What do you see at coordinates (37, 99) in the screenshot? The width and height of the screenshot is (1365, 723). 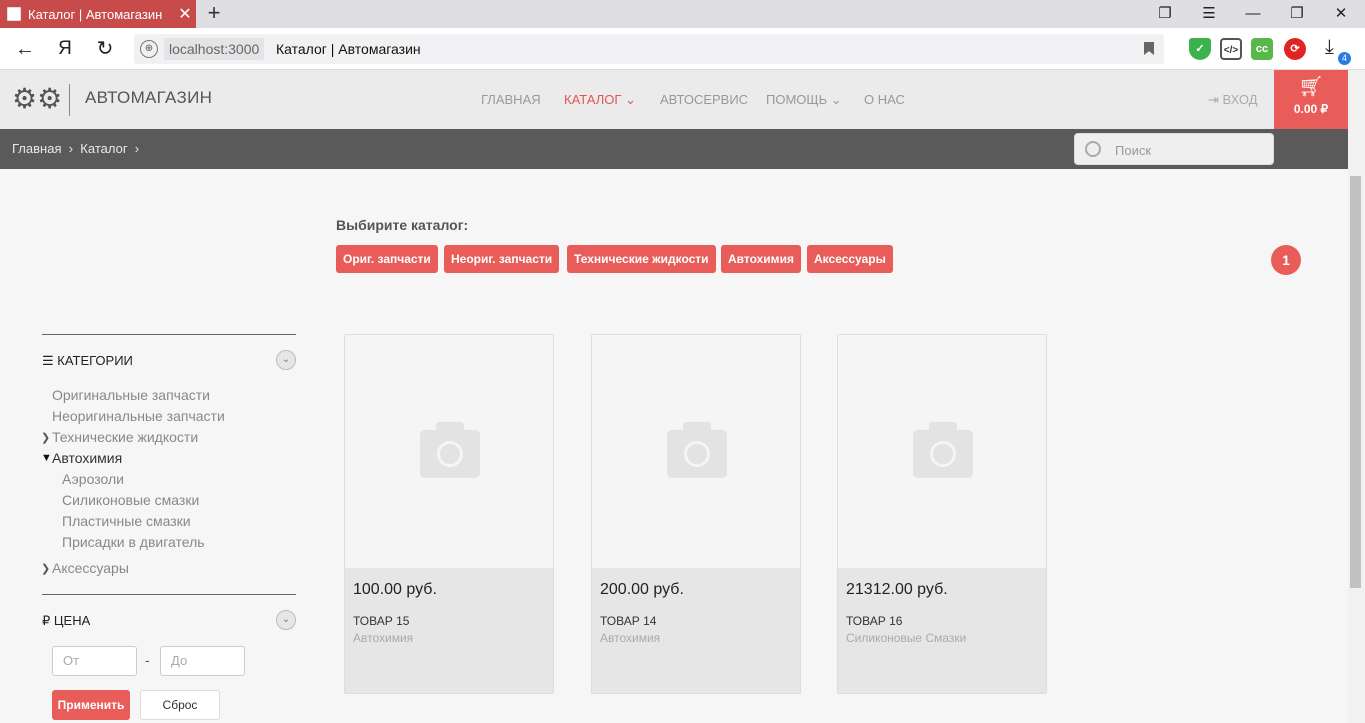 I see `gears-logo-icon: ⚙⚙` at bounding box center [37, 99].